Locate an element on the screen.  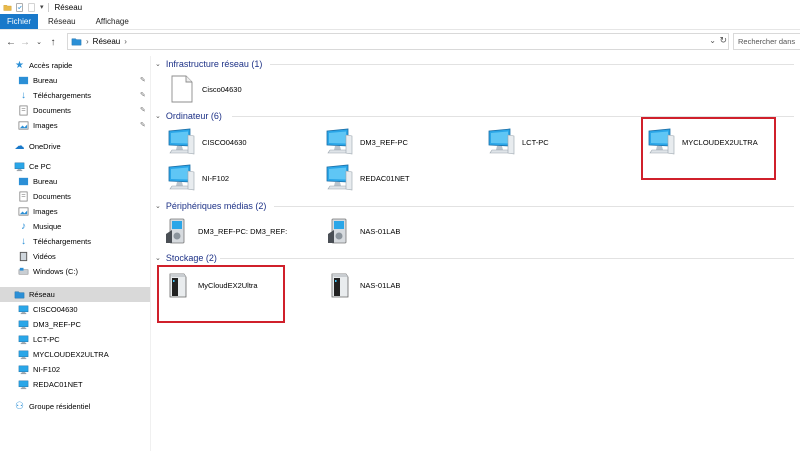
item-computer-dm3-ref-pc: DM3_REF-PC is located at coordinates (366, 142).